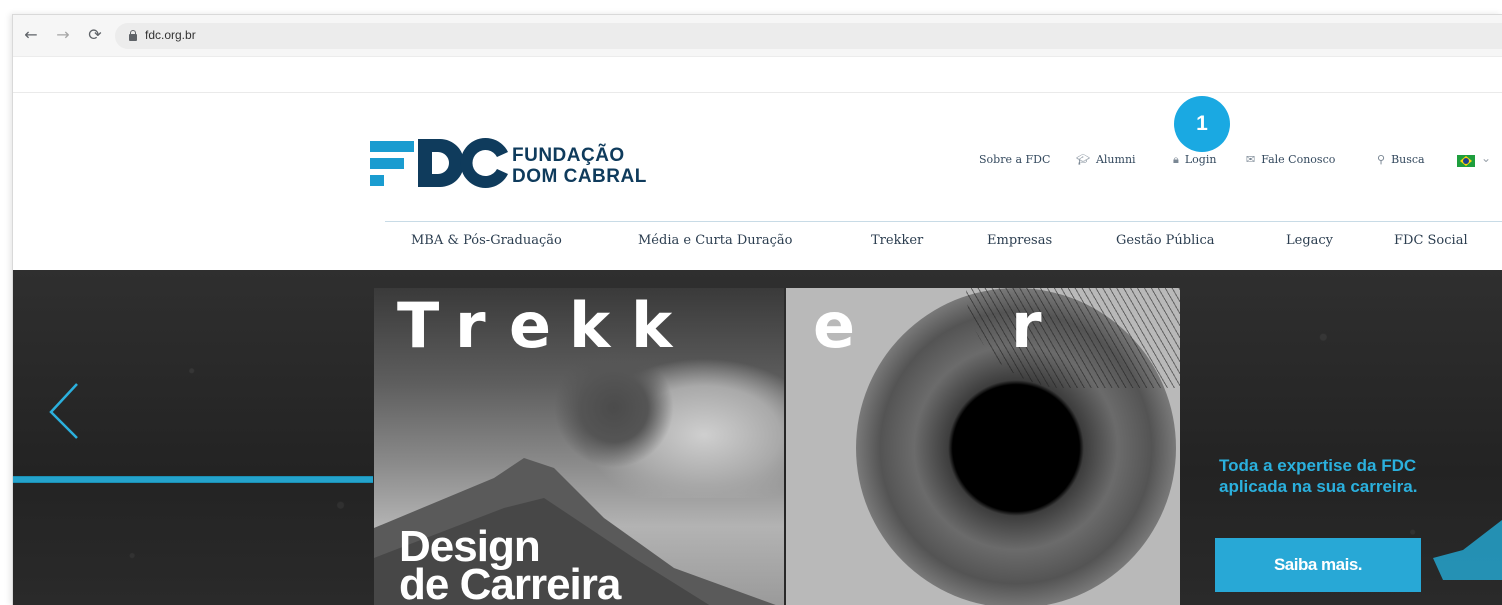 The width and height of the screenshot is (1502, 605). I want to click on util-item-sobre: Sobre a FDC, so click(1014, 159).